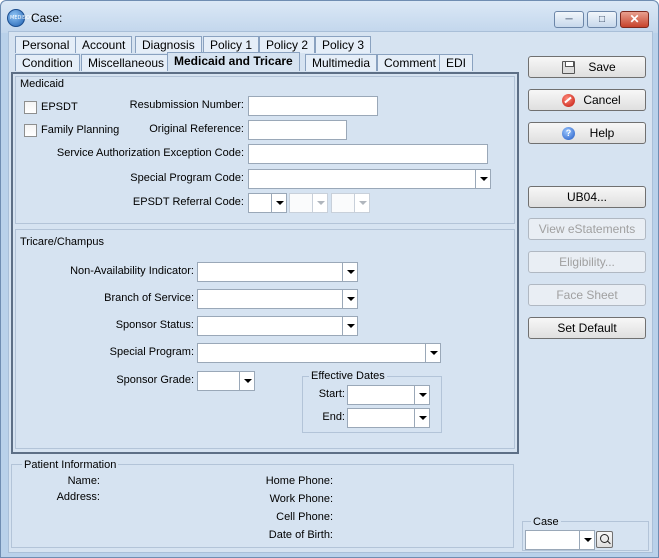  What do you see at coordinates (587, 295) in the screenshot?
I see `face-sheet-button: Face Sheet` at bounding box center [587, 295].